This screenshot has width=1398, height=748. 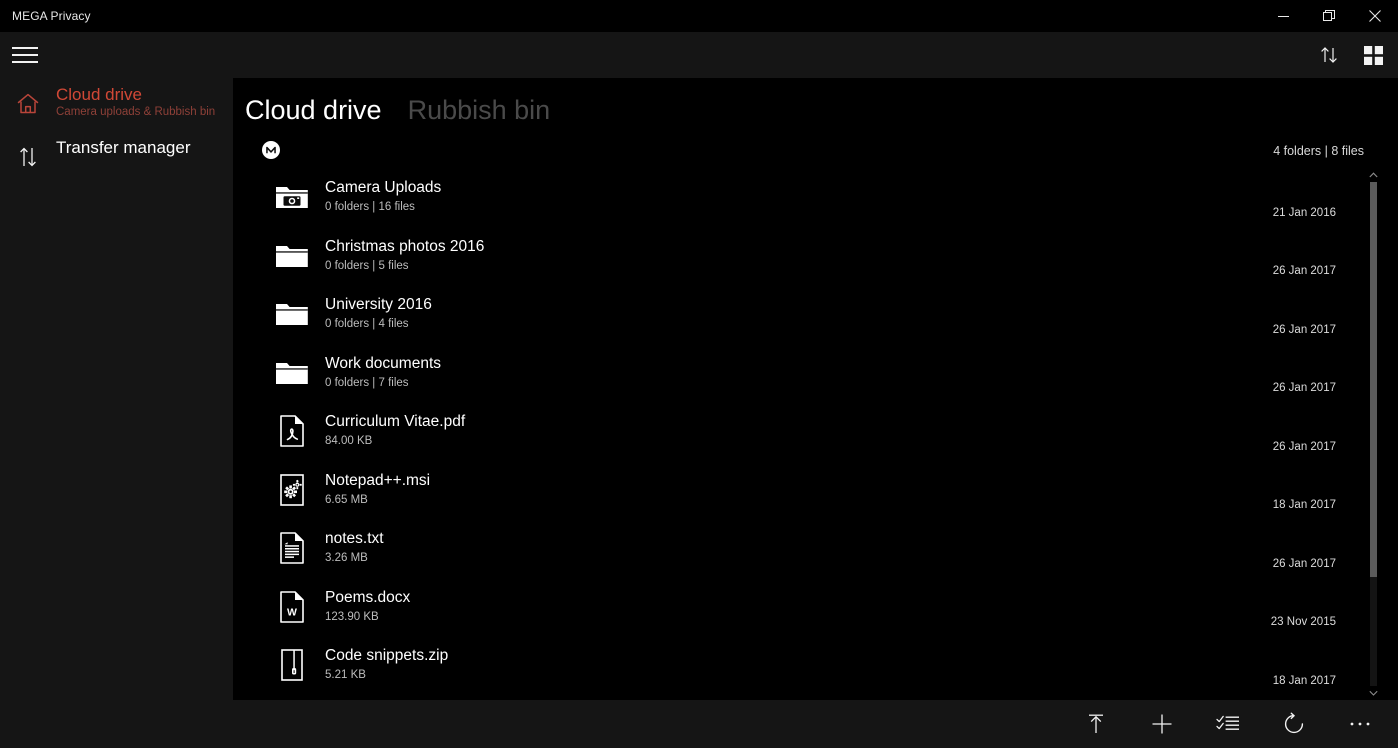 What do you see at coordinates (699, 16) in the screenshot?
I see `title-bar: MEGA Privacy` at bounding box center [699, 16].